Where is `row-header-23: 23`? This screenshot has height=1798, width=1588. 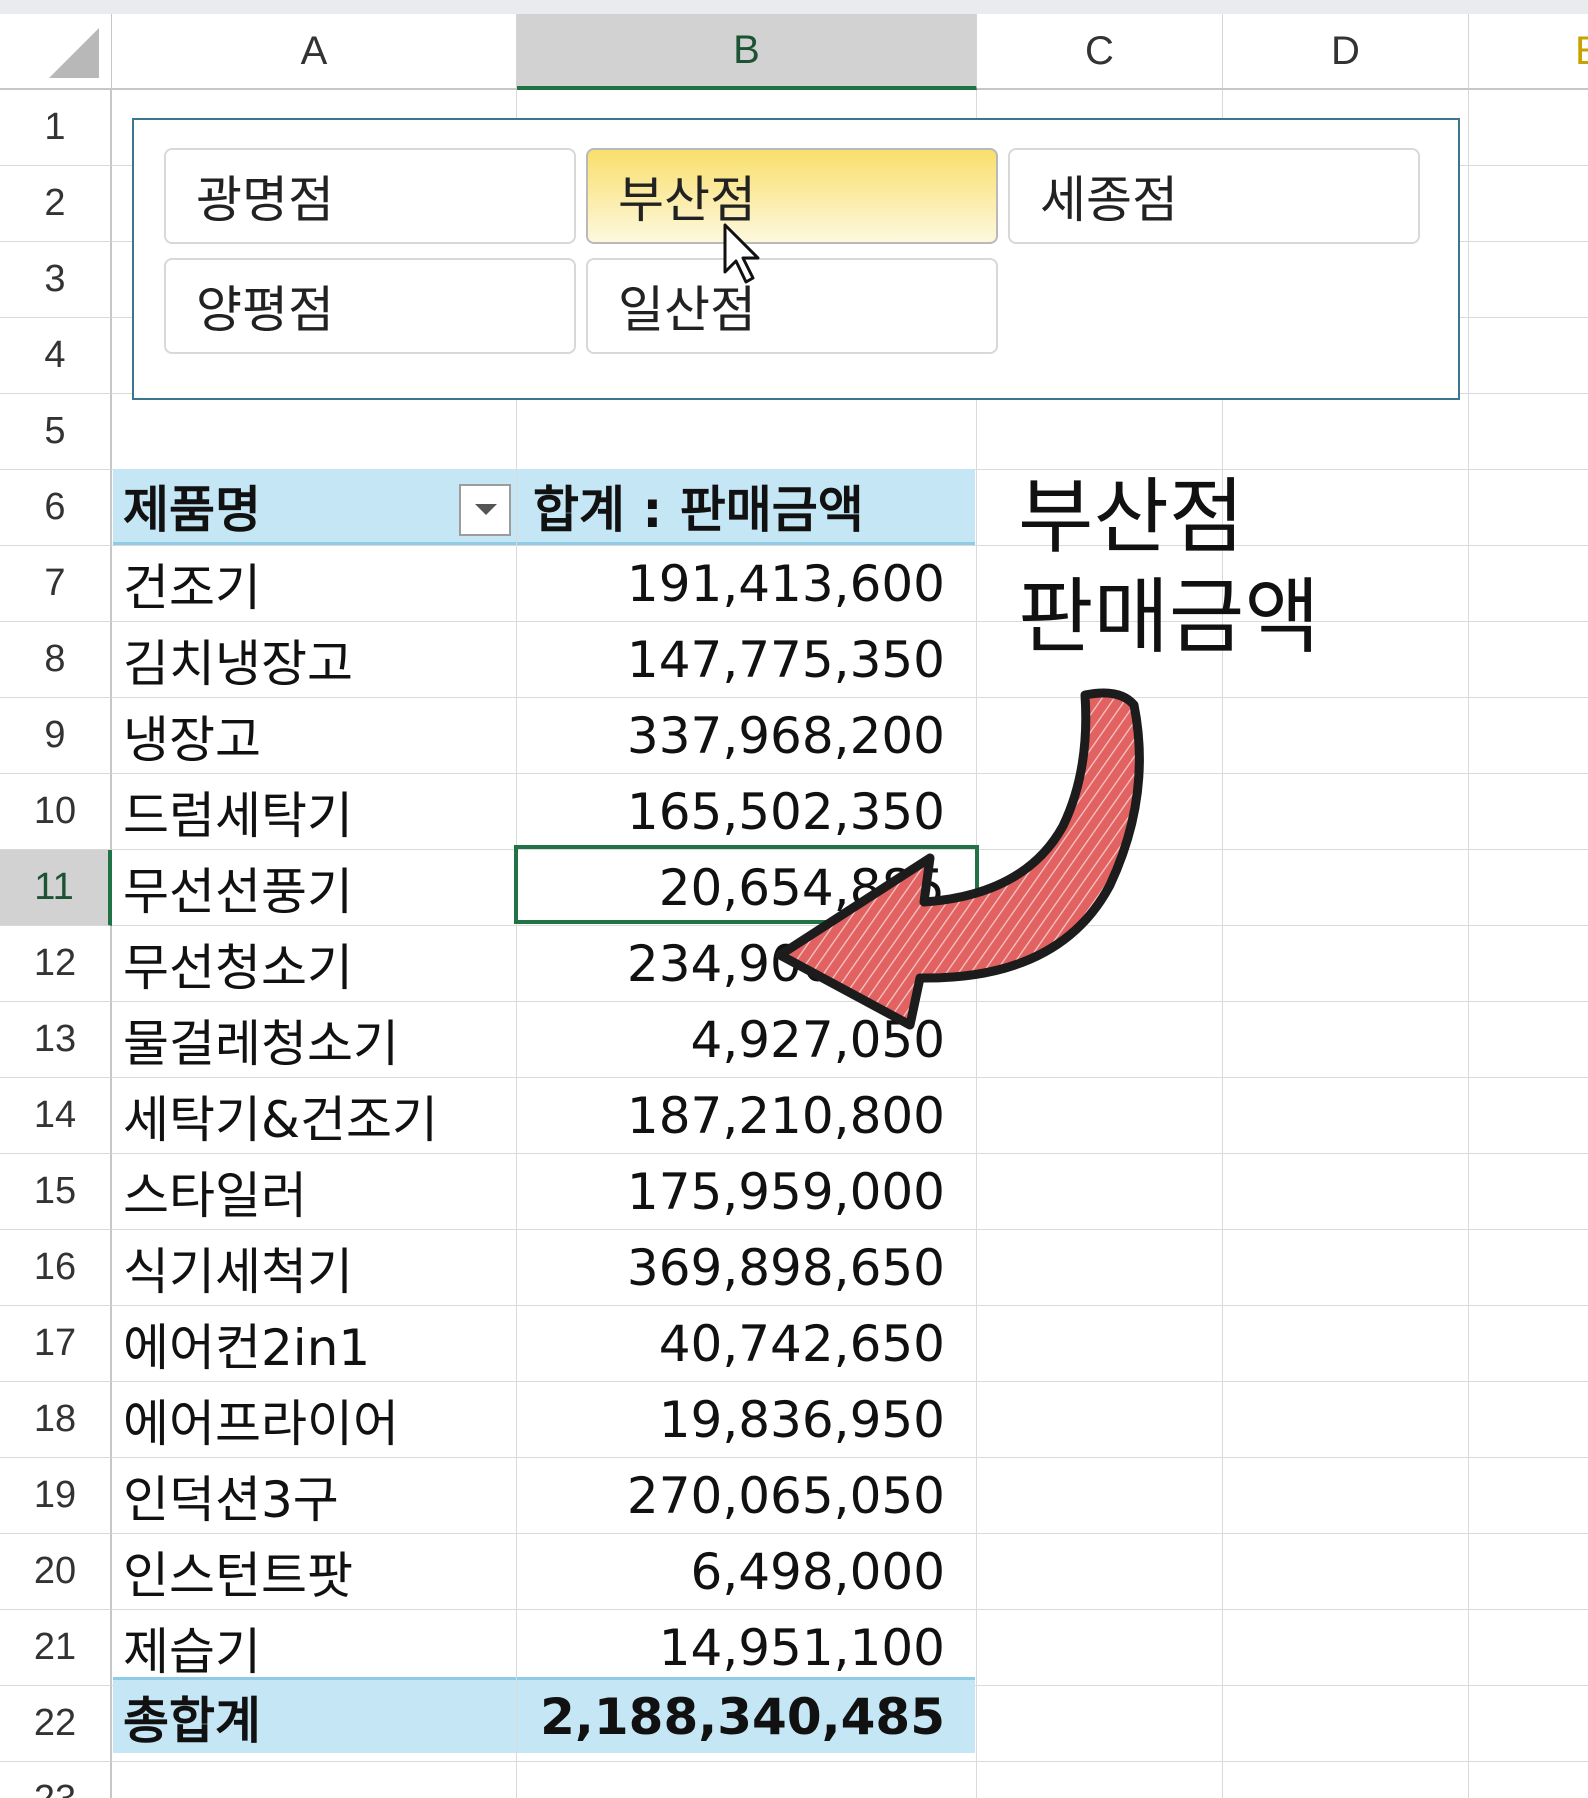 row-header-23: 23 is located at coordinates (56, 1780).